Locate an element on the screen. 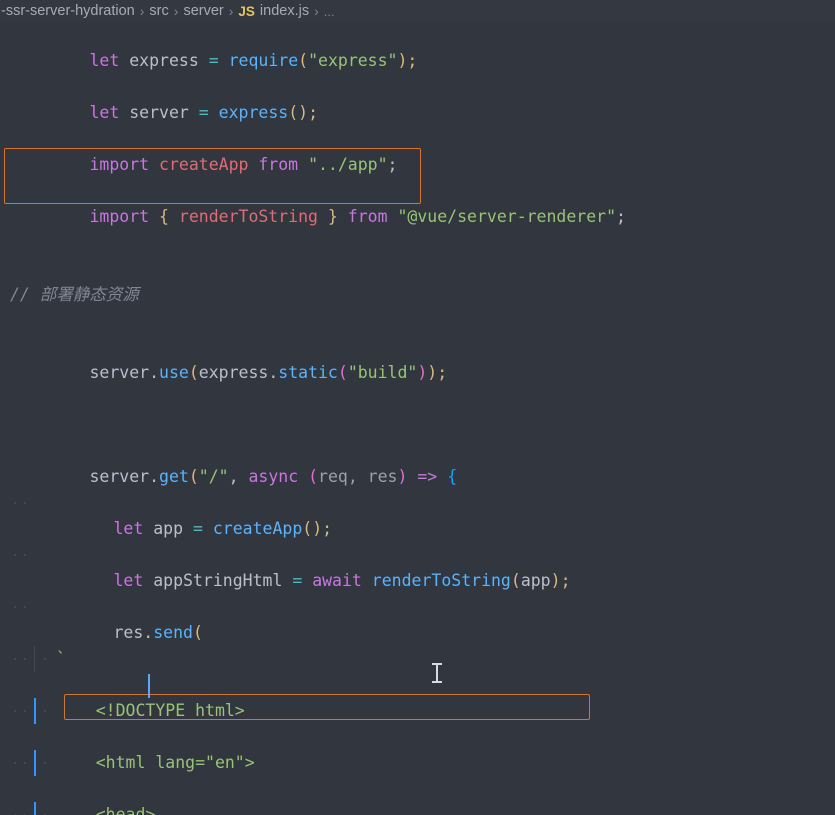  breadcrumb-item-folder-root: -ssr-server-hydration is located at coordinates (68, 11).